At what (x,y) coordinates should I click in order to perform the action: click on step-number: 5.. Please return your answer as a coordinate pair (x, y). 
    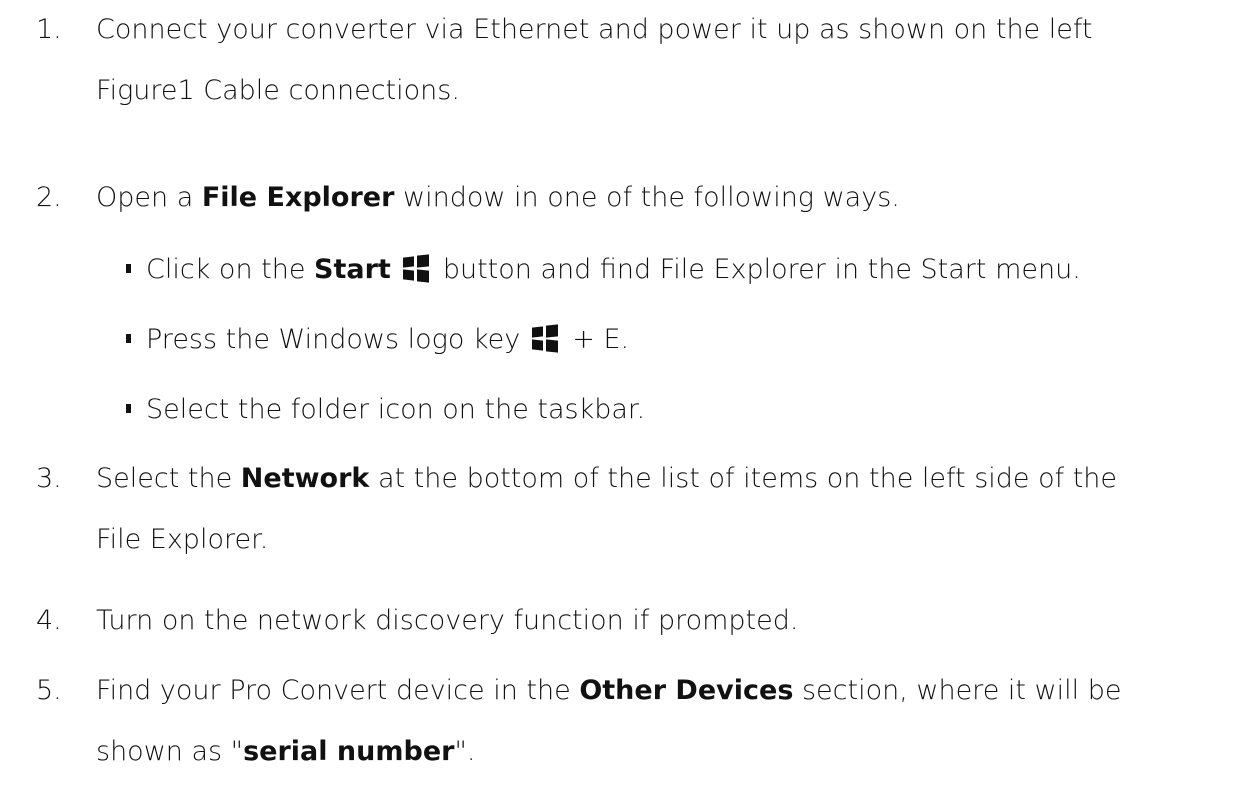
    Looking at the image, I should click on (49, 690).